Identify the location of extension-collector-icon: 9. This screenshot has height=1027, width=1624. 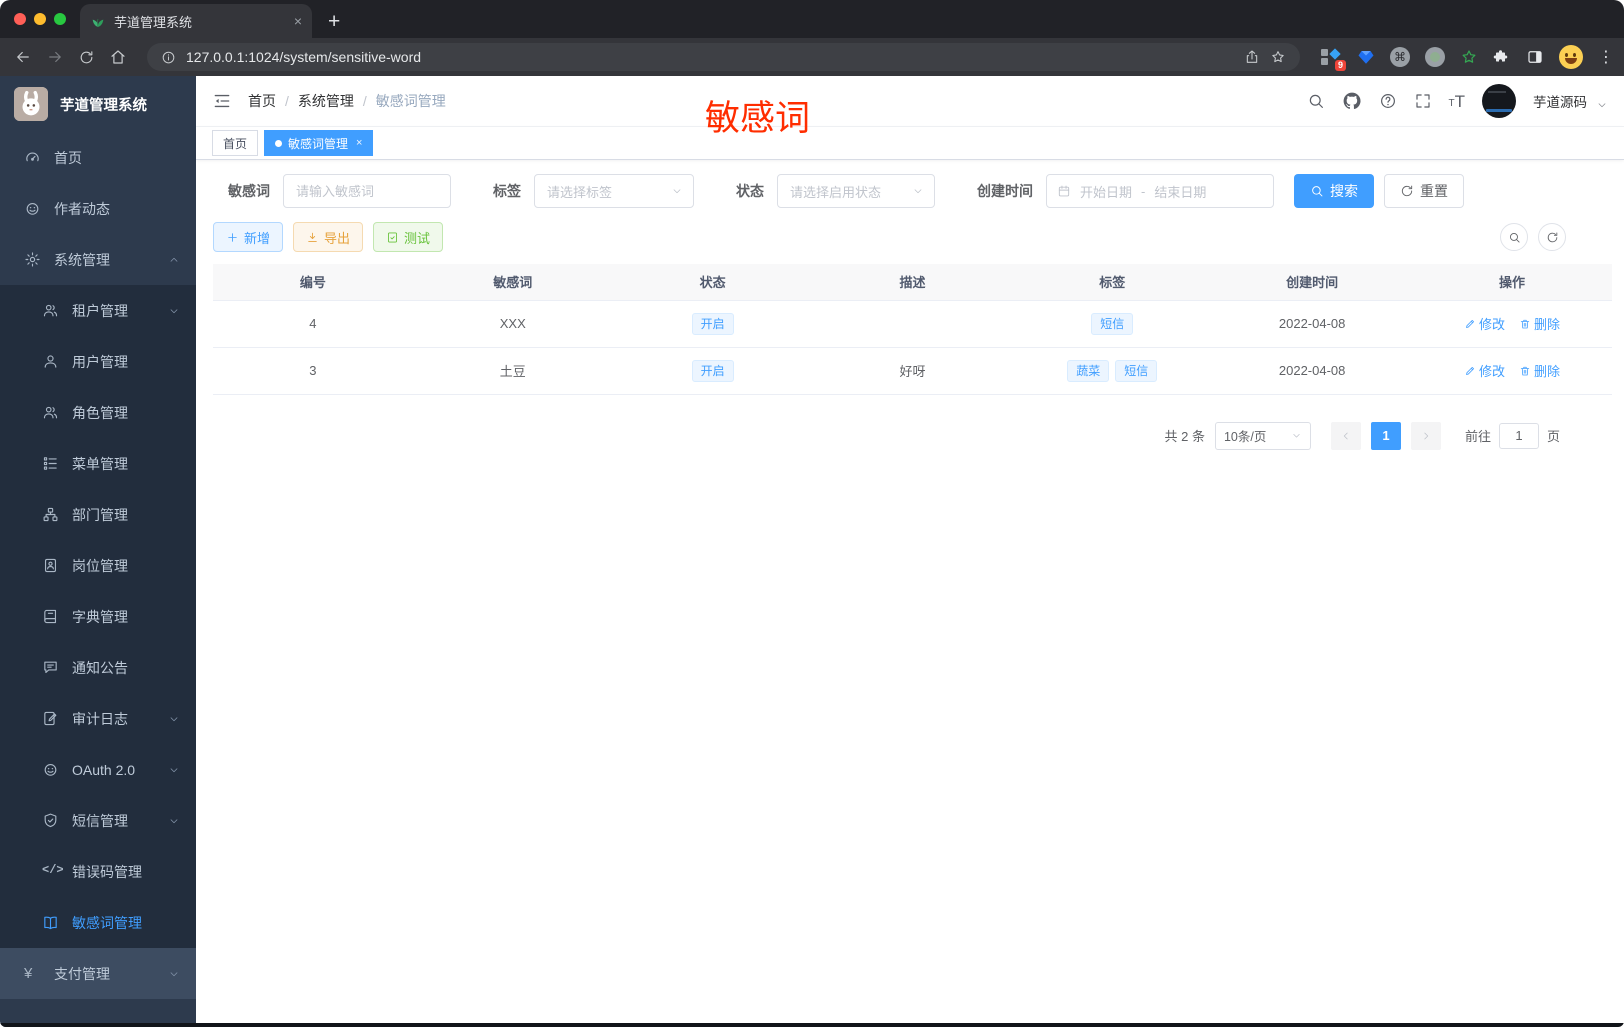
(1333, 59).